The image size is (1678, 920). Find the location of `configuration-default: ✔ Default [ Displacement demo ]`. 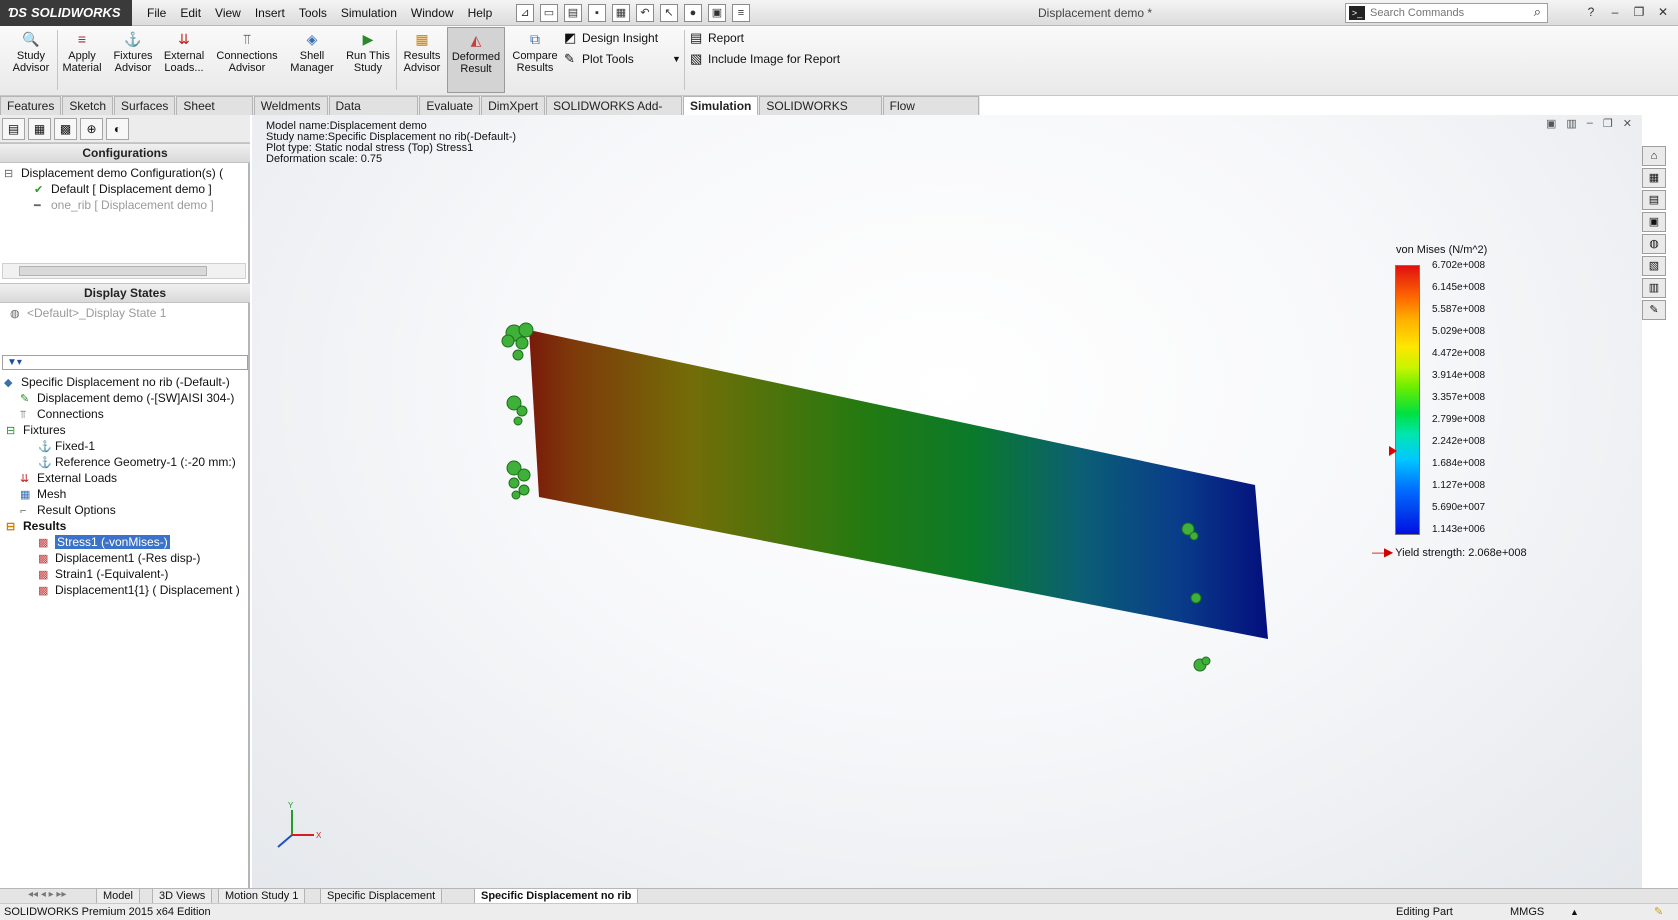

configuration-default: ✔ Default [ Displacement demo ] is located at coordinates (123, 189).